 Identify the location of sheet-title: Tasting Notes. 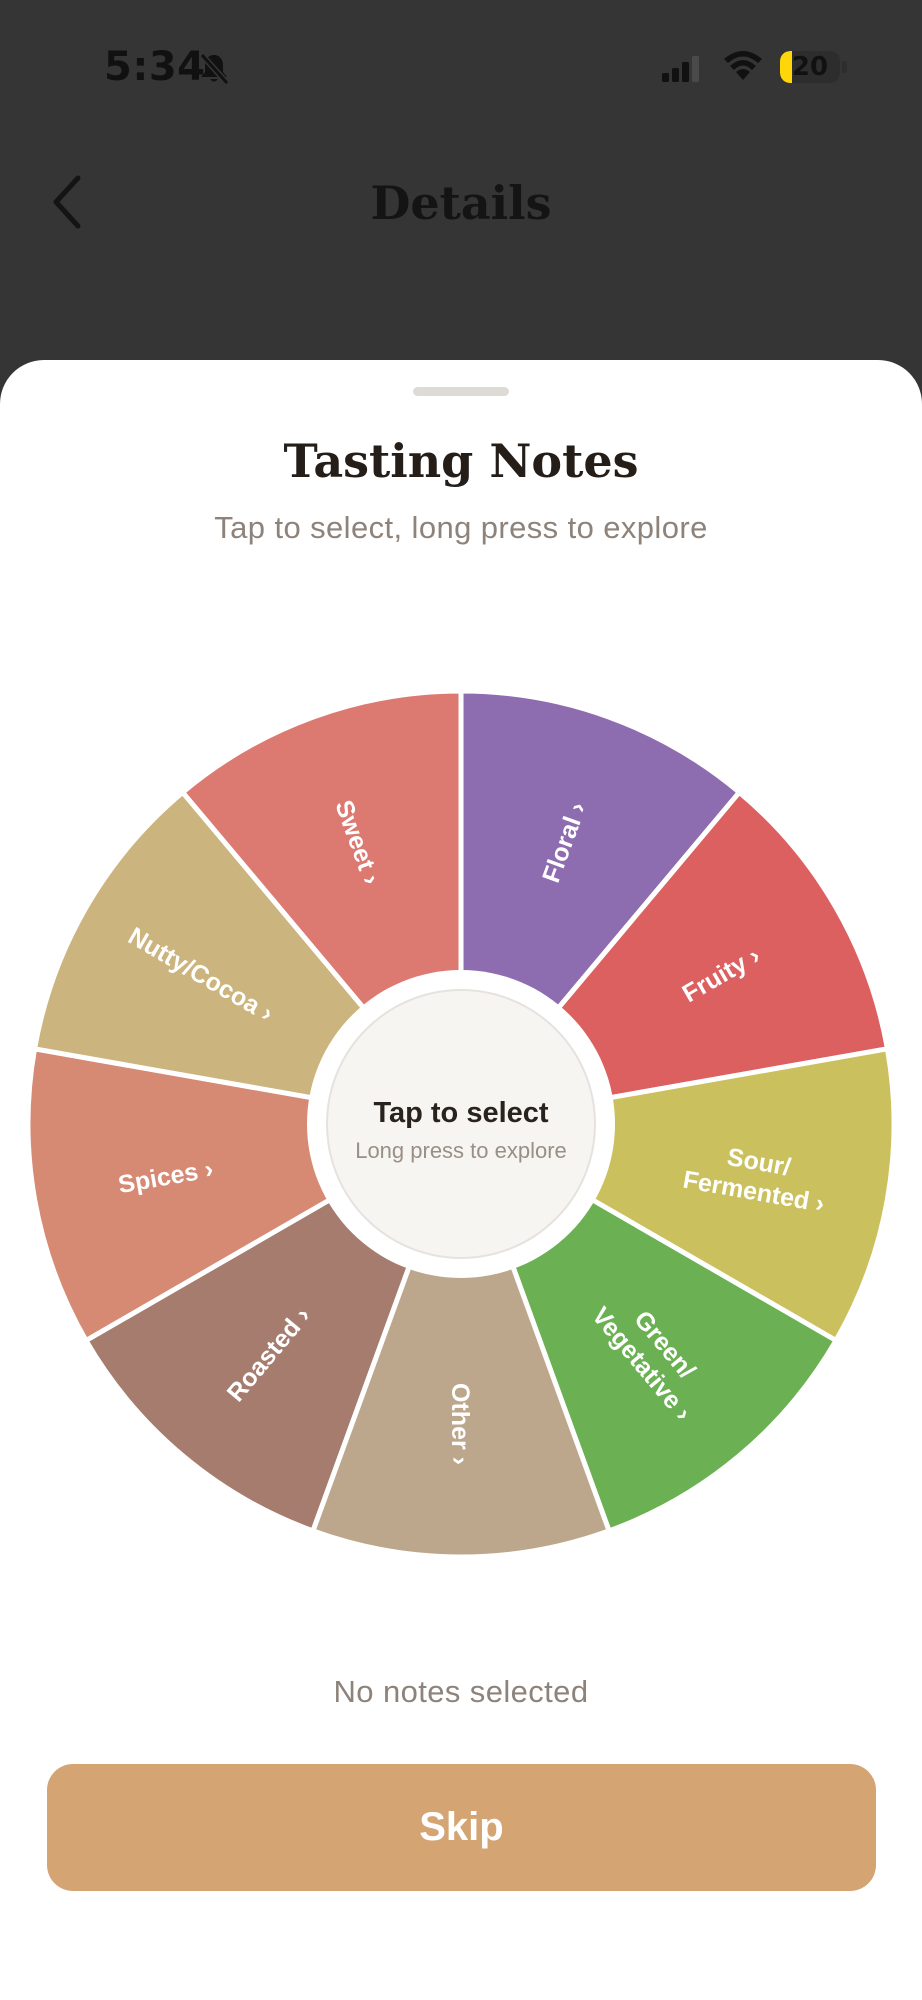
(461, 461).